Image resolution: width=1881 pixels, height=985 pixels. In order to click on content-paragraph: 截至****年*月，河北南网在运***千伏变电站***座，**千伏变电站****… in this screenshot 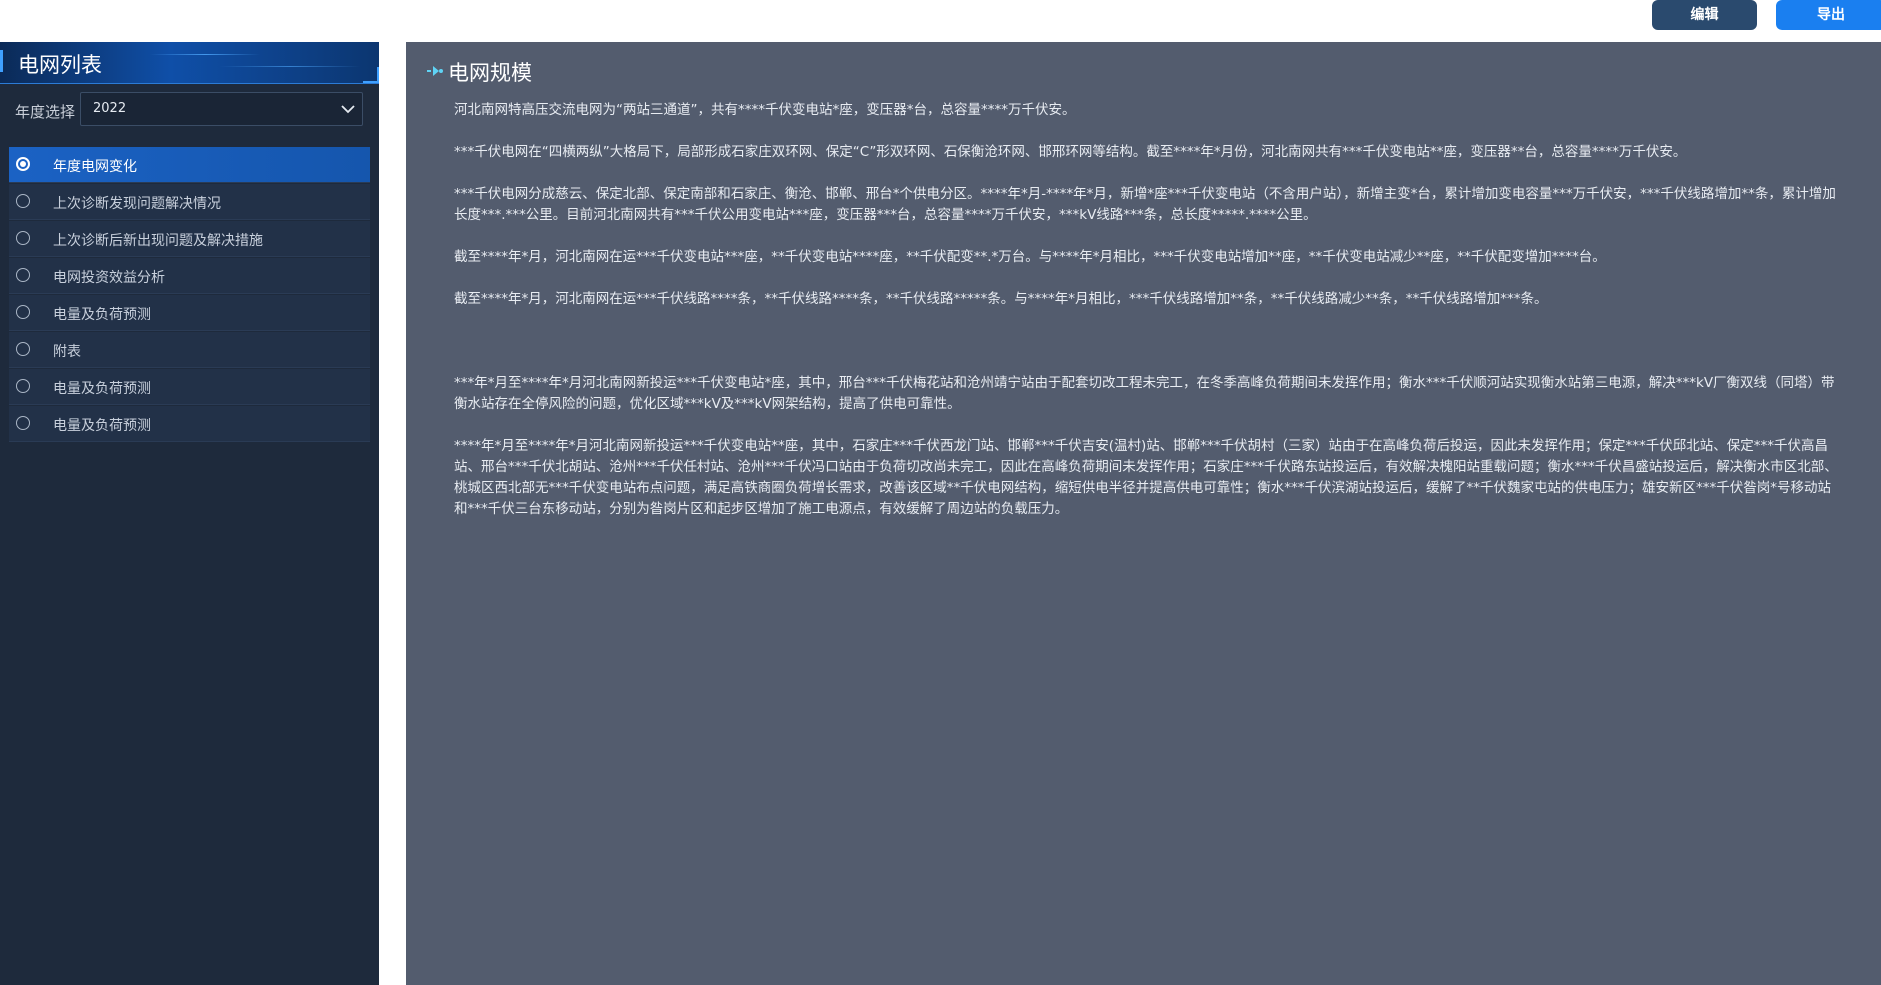, I will do `click(1030, 257)`.